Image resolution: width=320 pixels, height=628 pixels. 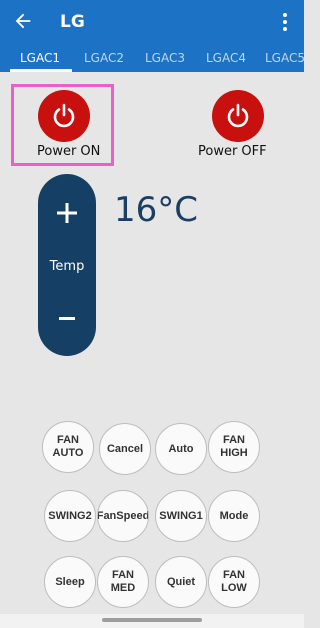 I want to click on temp-control: Temp, so click(x=67, y=265).